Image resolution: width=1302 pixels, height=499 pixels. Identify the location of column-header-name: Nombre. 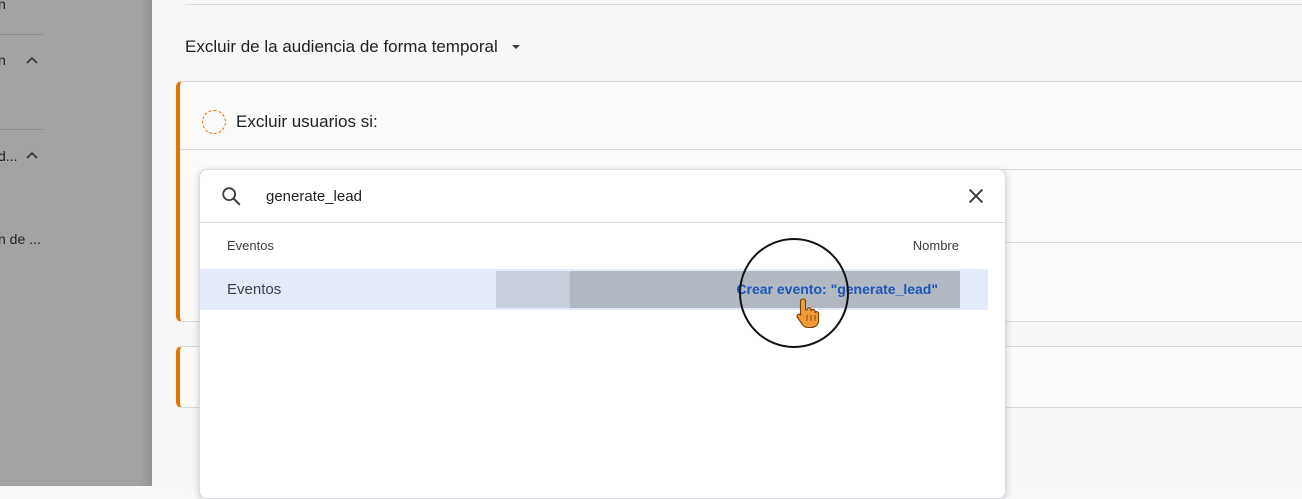
(935, 245).